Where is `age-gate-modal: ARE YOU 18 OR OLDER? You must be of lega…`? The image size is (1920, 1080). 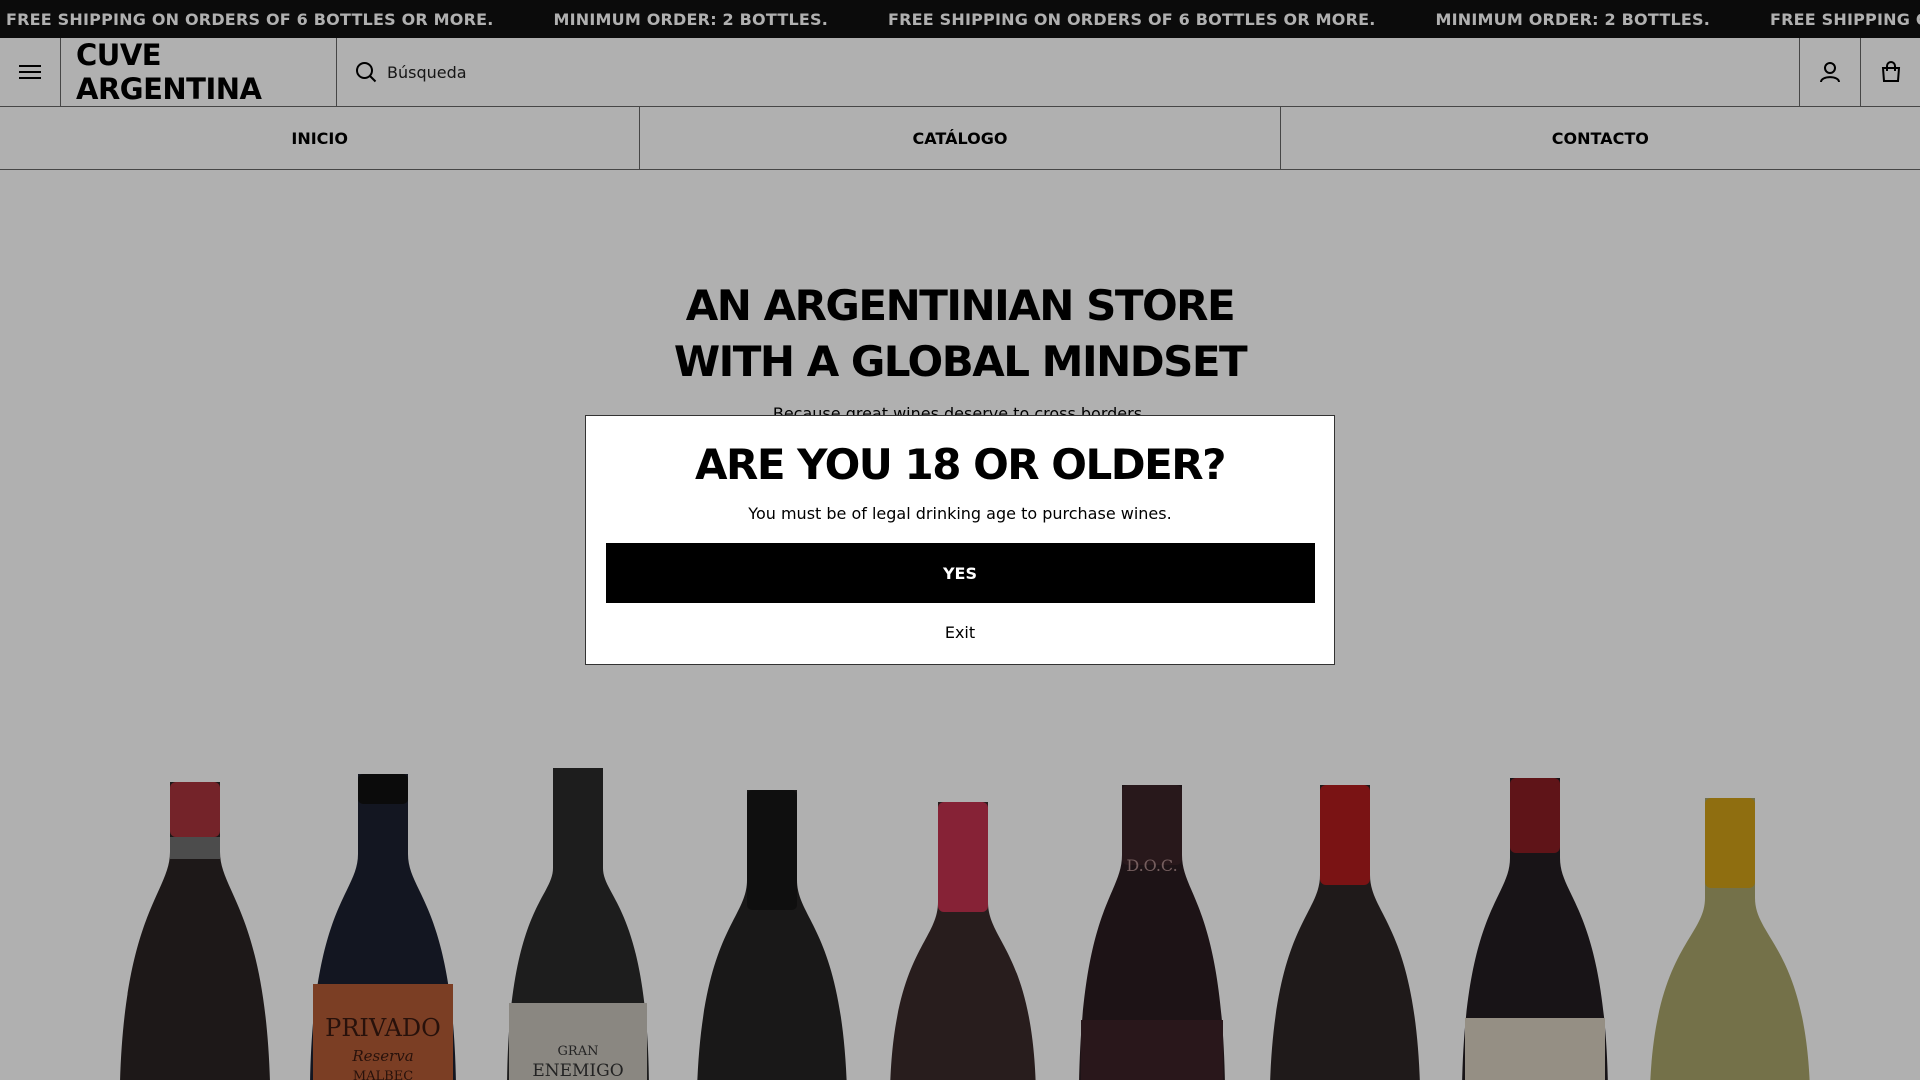 age-gate-modal: ARE YOU 18 OR OLDER? You must be of lega… is located at coordinates (960, 540).